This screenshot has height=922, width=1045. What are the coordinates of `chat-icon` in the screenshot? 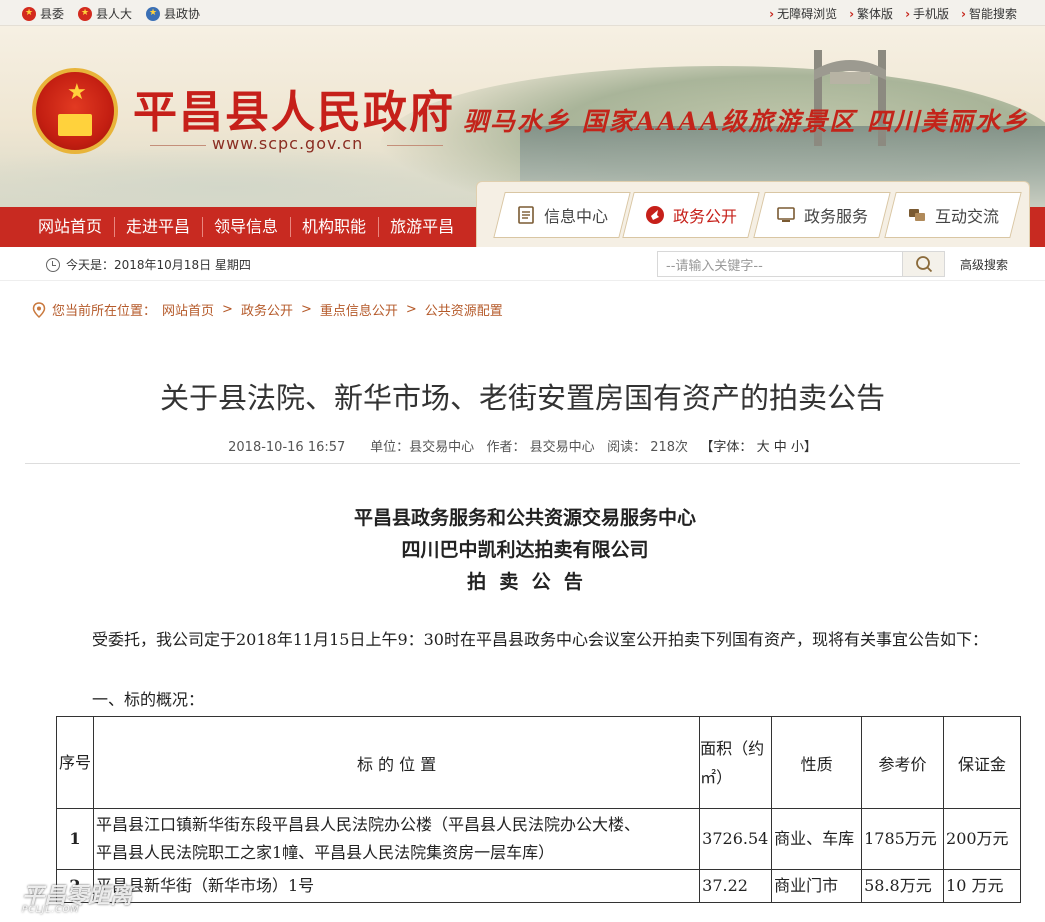 It's located at (916, 215).